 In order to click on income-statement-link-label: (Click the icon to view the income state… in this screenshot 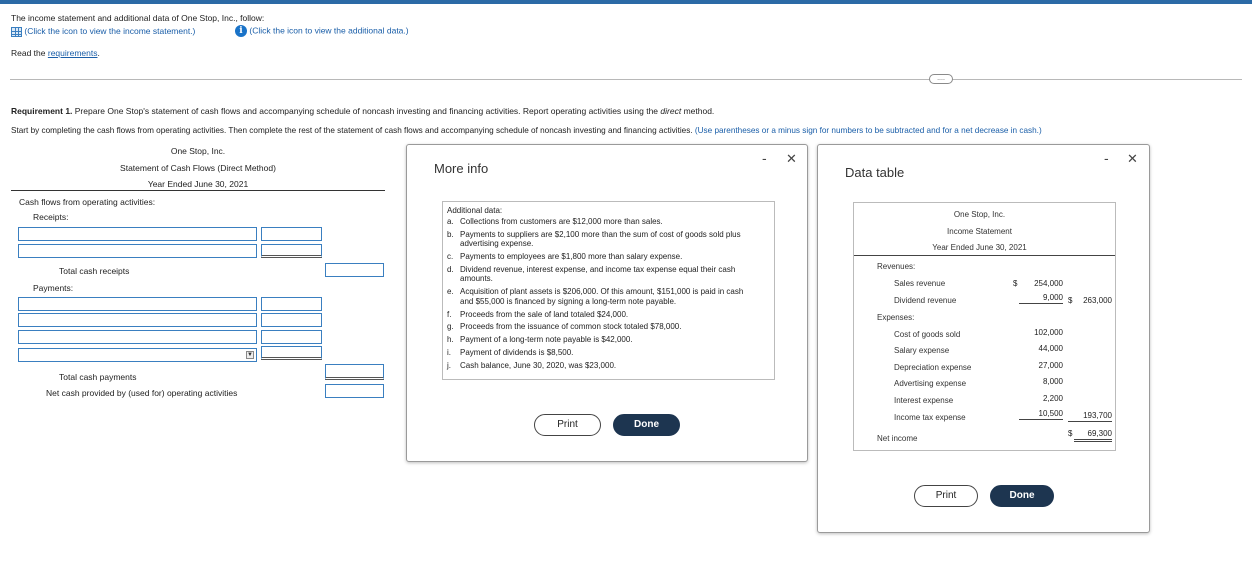, I will do `click(109, 31)`.